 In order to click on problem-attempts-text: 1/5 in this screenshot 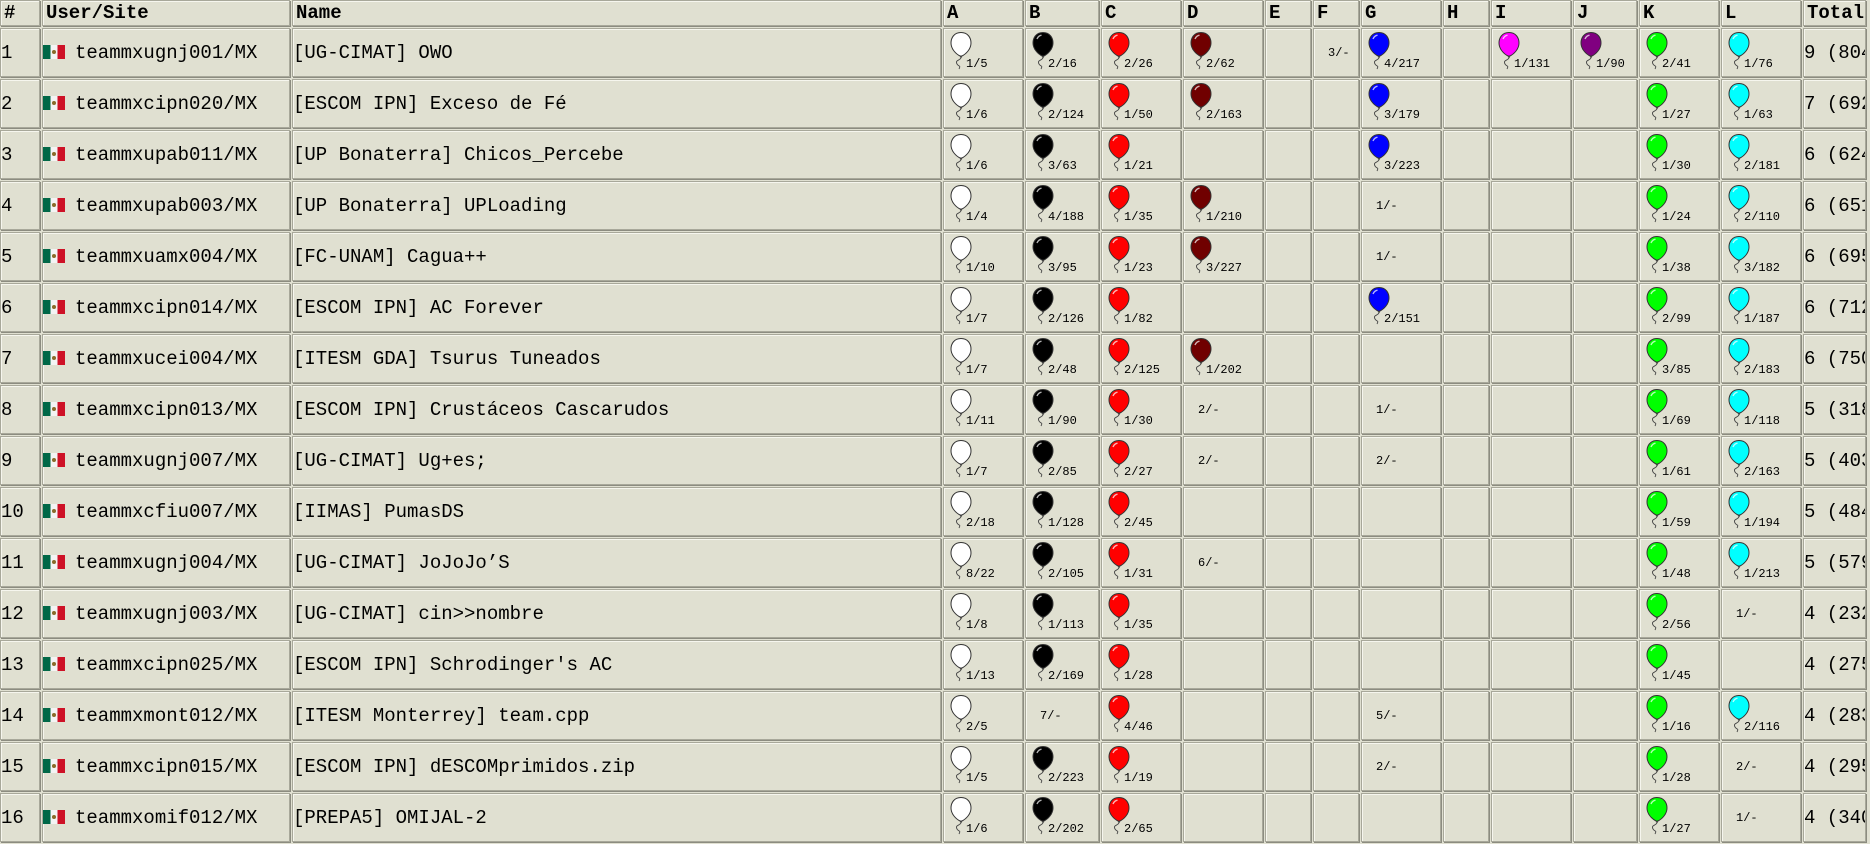, I will do `click(977, 778)`.